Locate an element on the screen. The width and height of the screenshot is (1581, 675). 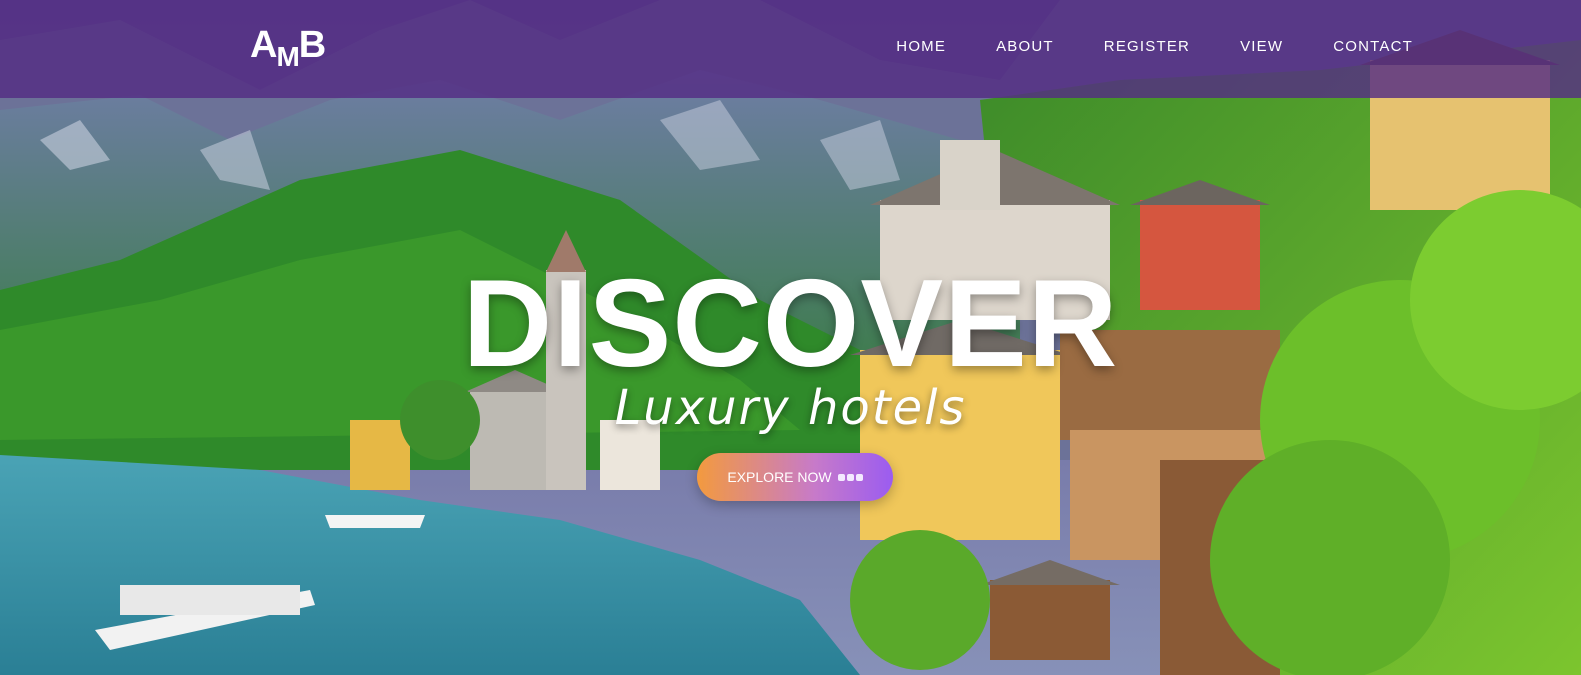
logo-letter-b: B is located at coordinates (312, 45).